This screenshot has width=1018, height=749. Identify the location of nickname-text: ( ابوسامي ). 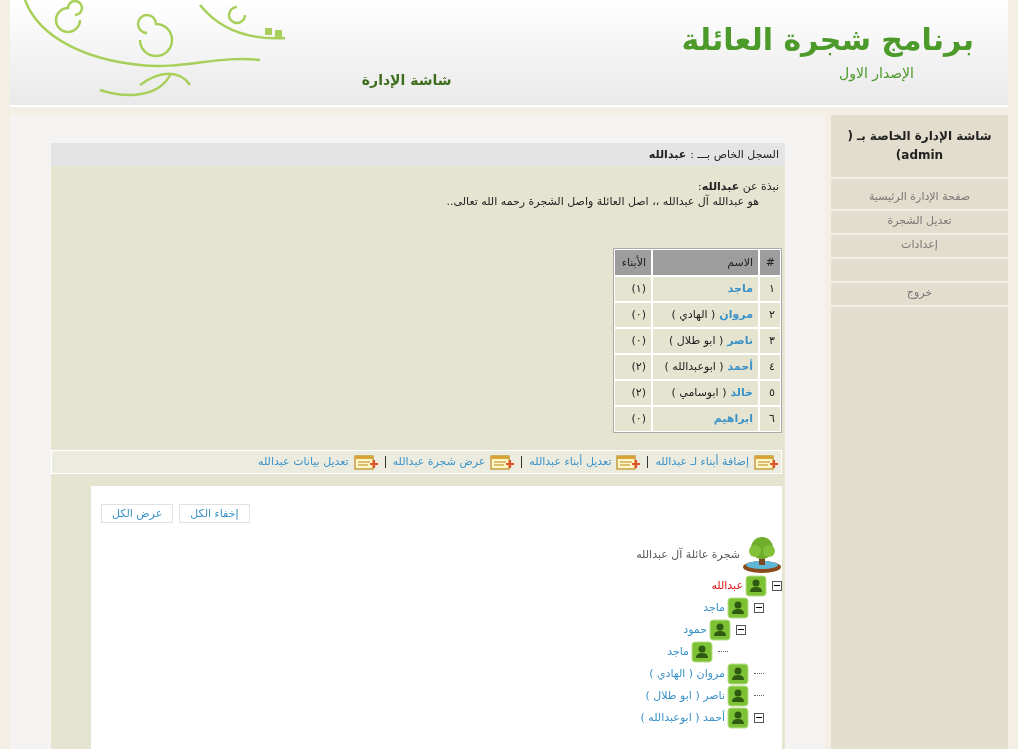
(699, 393).